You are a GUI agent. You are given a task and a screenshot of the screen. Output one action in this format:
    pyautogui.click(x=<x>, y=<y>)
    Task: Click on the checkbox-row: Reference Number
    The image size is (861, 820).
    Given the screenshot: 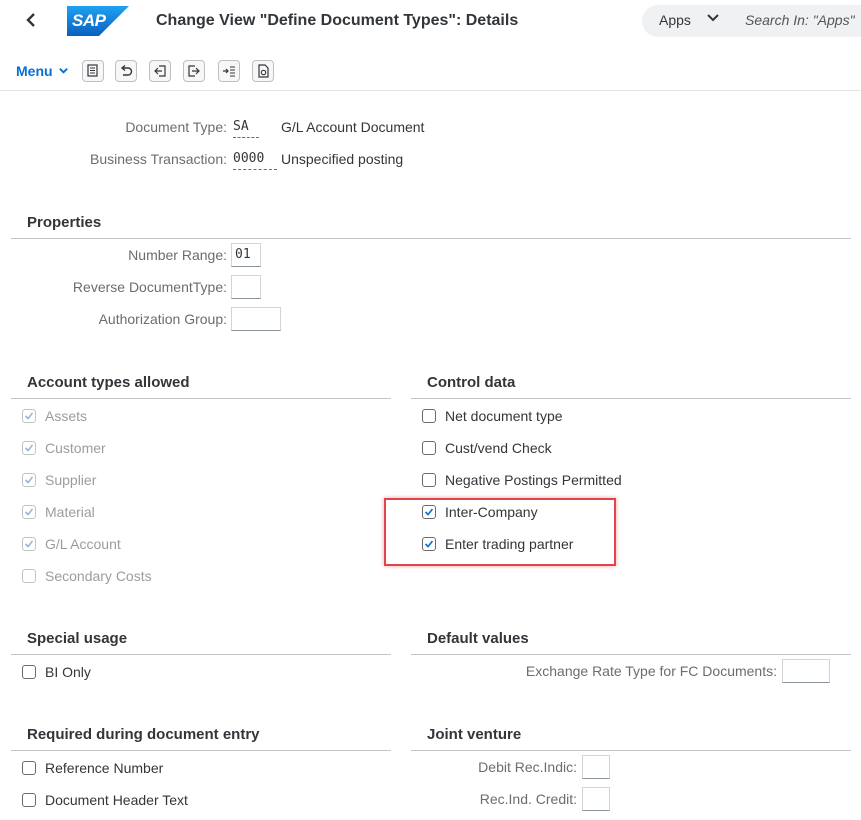 What is the action you would take?
    pyautogui.click(x=92, y=768)
    